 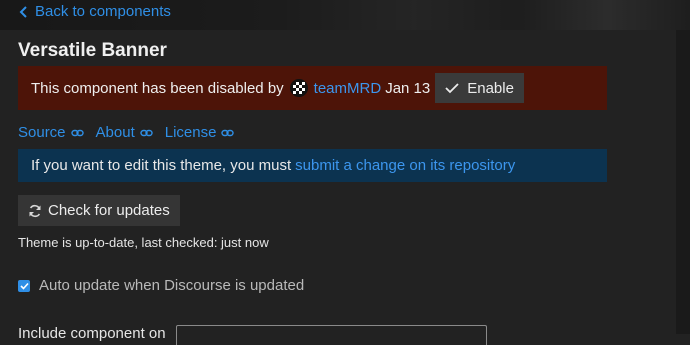 I want to click on submit-change-link: submit a change on its repository, so click(x=405, y=165).